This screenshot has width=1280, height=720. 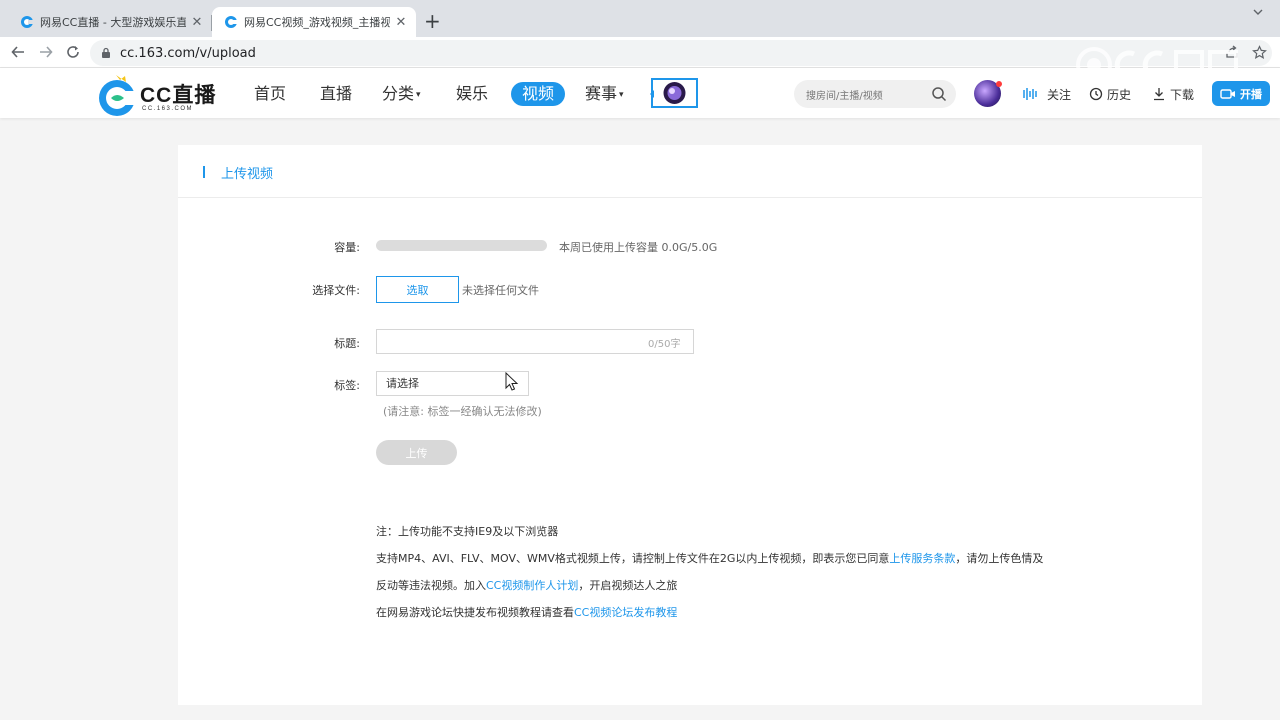 I want to click on page-title: 上传视频, so click(x=247, y=174).